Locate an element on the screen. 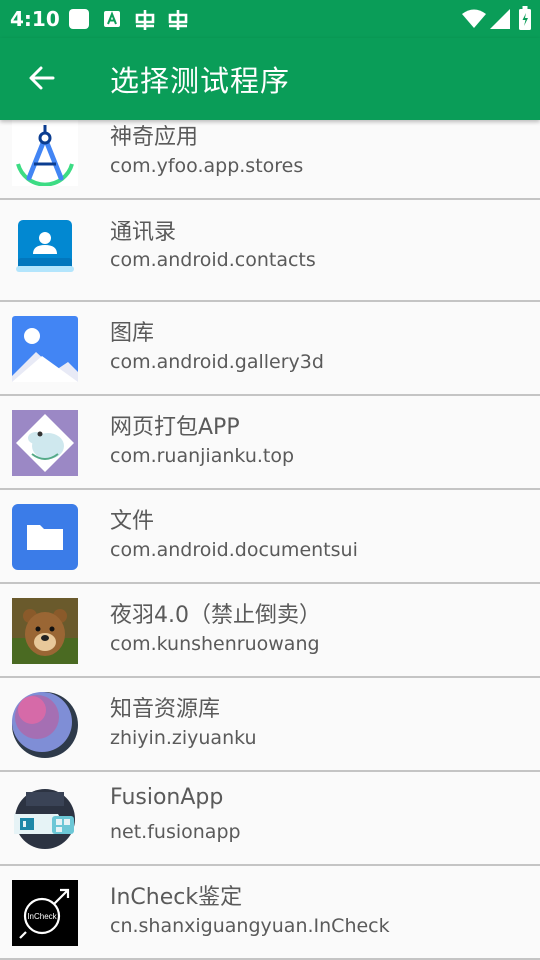 The width and height of the screenshot is (540, 960). white-square-icon is located at coordinates (79, 19).